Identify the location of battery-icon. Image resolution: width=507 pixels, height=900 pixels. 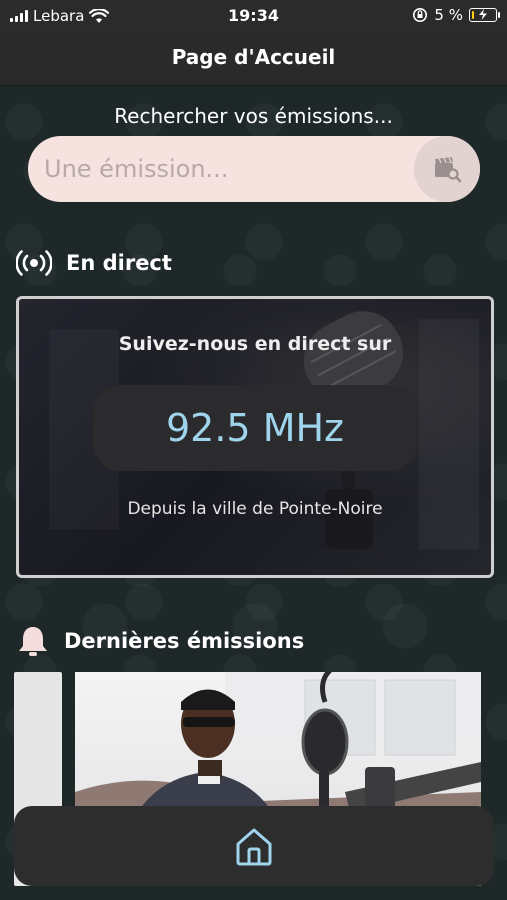
(484, 15).